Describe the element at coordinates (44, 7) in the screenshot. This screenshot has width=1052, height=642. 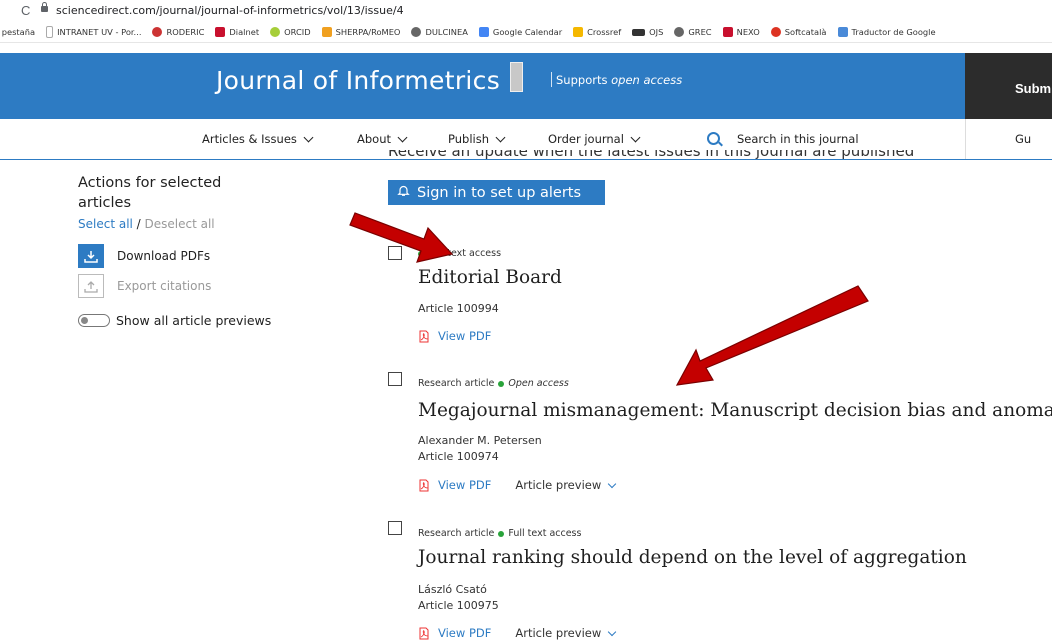
I see `lock-icon` at that location.